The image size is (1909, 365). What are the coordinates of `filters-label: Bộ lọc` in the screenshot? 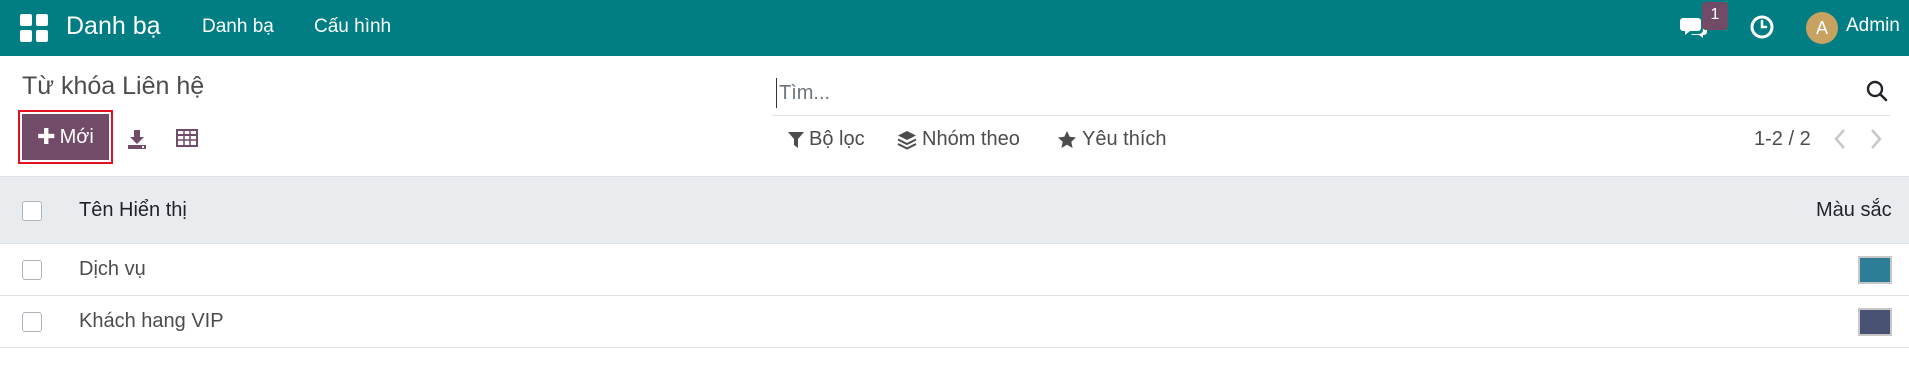 It's located at (837, 139).